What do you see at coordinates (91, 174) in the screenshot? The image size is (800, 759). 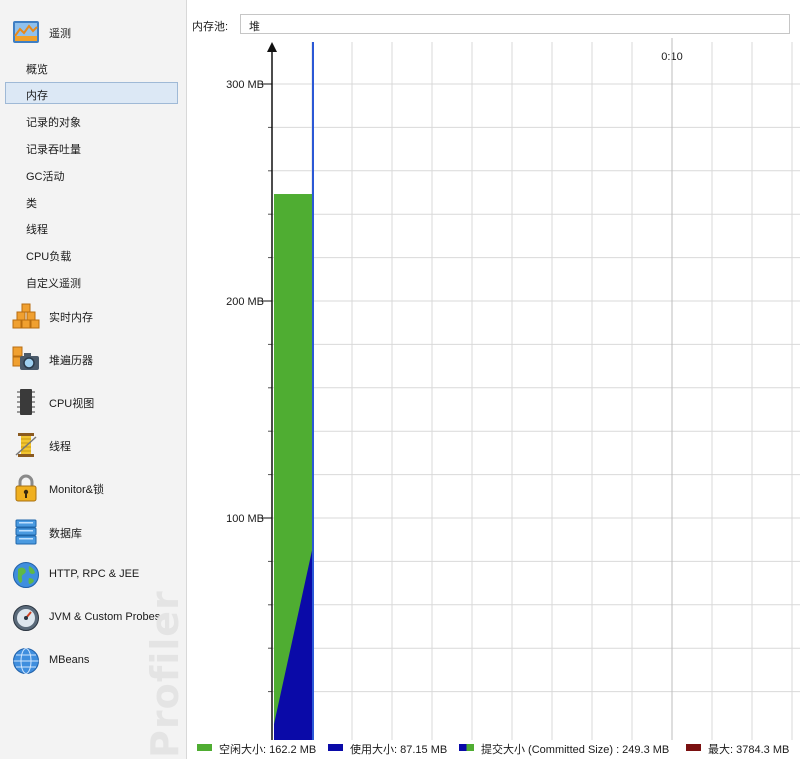 I see `sidebar-subitem-gc-activity: GC活动` at bounding box center [91, 174].